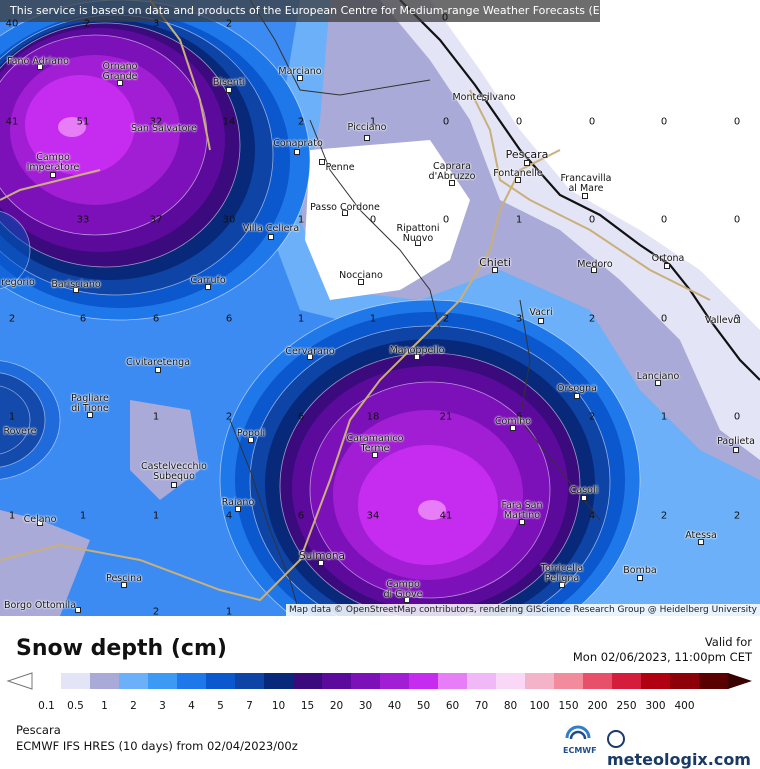 This screenshot has height=769, width=760. What do you see at coordinates (322, 556) in the screenshot?
I see `place-label: Sulmona` at bounding box center [322, 556].